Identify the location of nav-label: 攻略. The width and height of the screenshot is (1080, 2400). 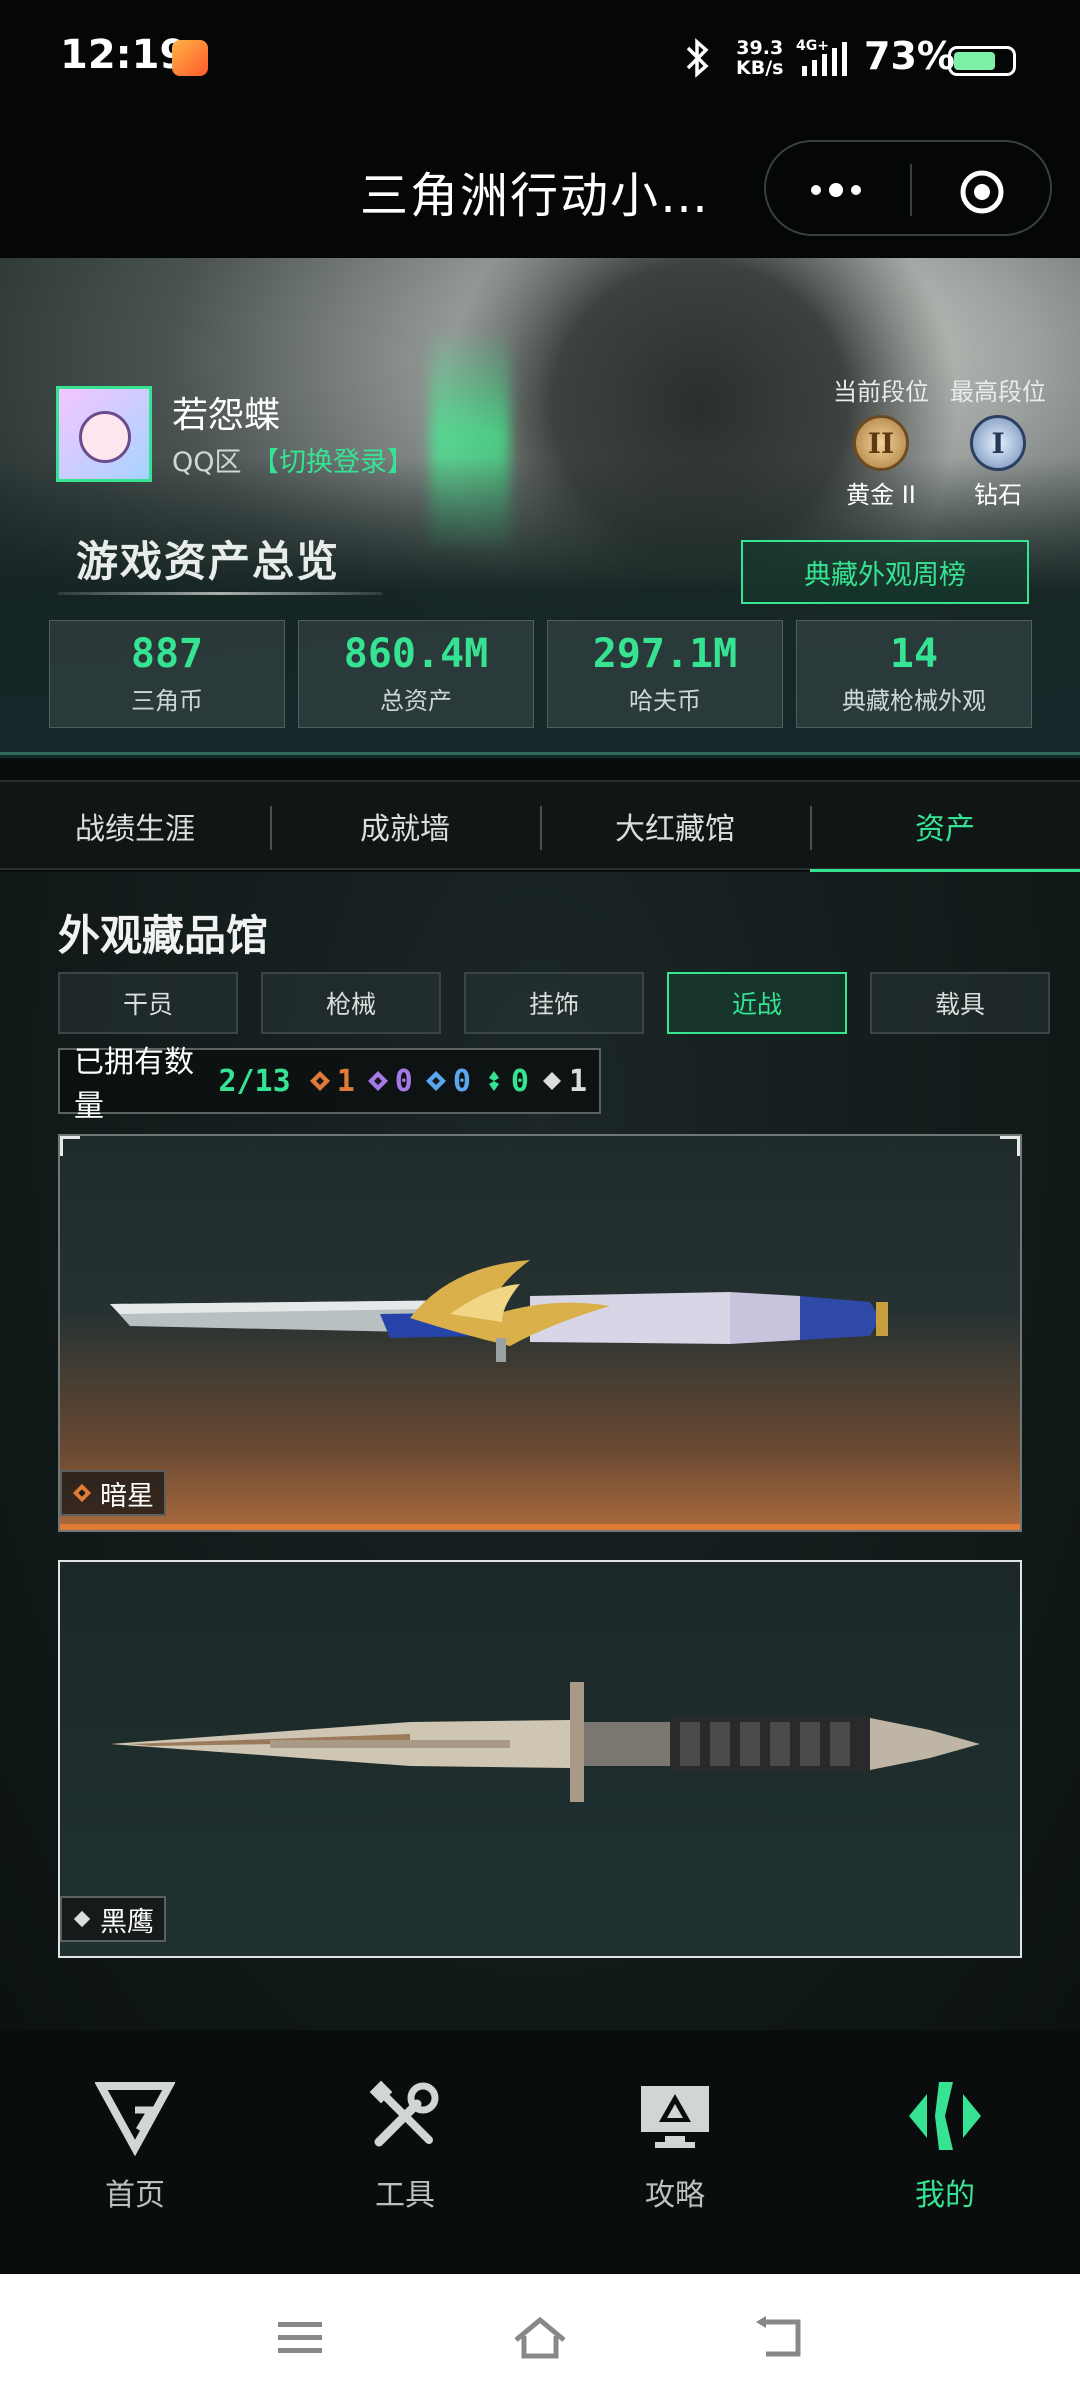
(675, 2195).